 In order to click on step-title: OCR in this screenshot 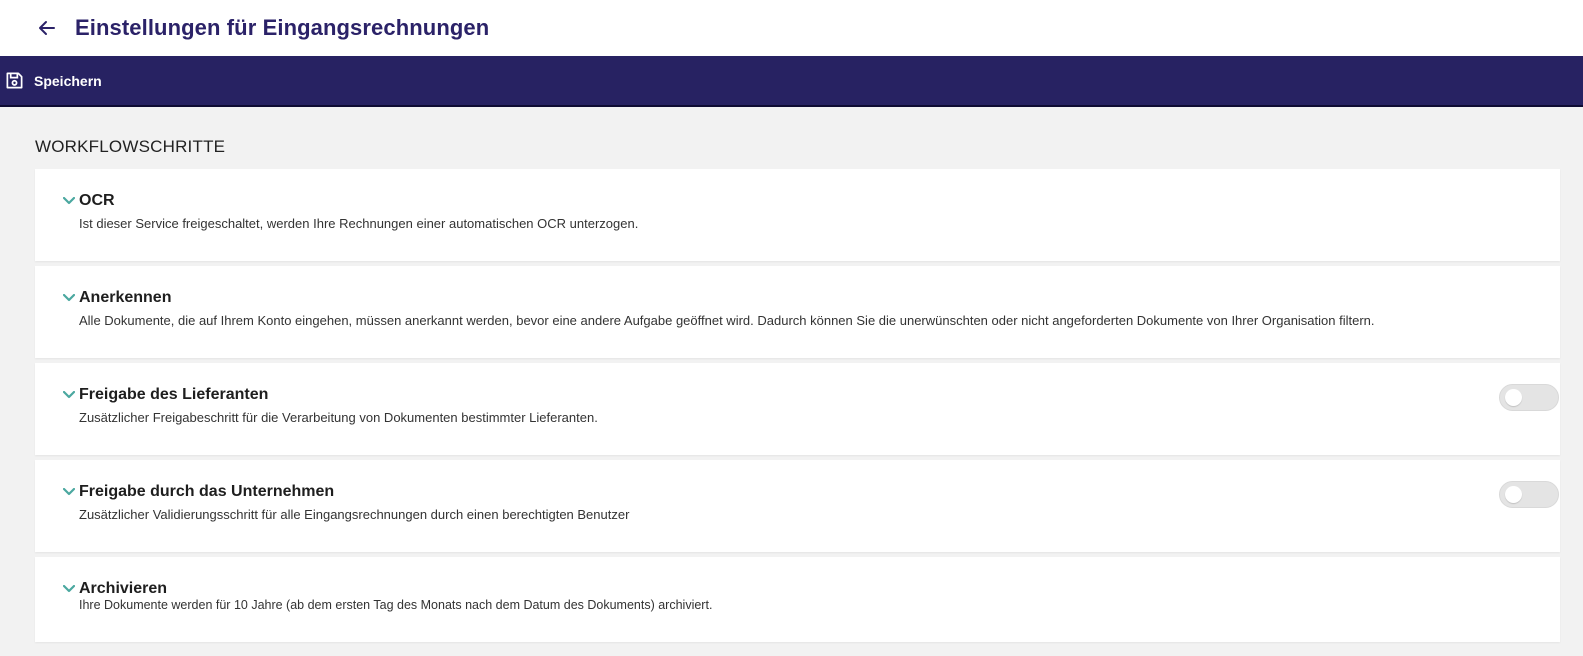, I will do `click(97, 200)`.